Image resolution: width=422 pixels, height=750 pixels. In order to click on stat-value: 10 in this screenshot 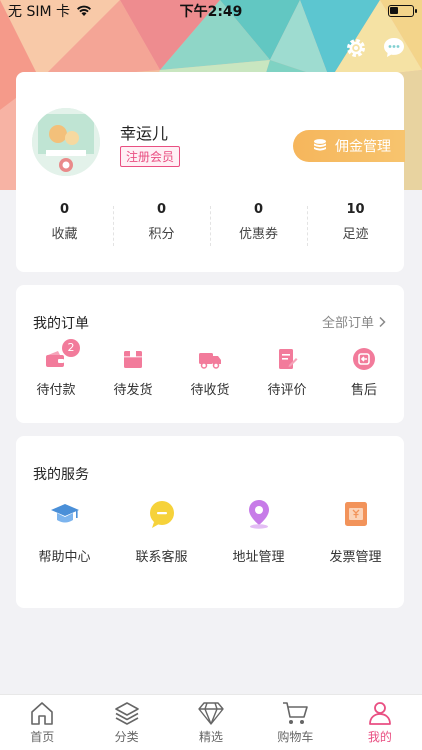, I will do `click(355, 209)`.